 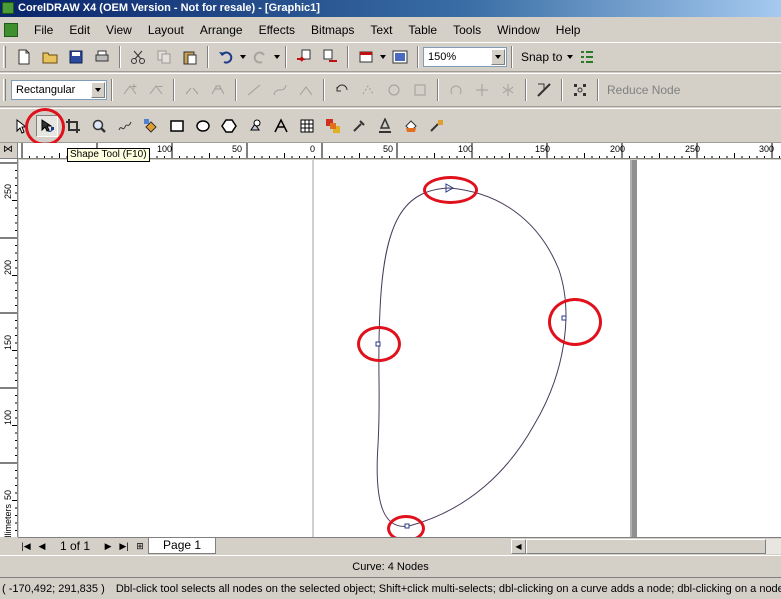 I want to click on horizontal-scrollbar: ◀, so click(x=646, y=546).